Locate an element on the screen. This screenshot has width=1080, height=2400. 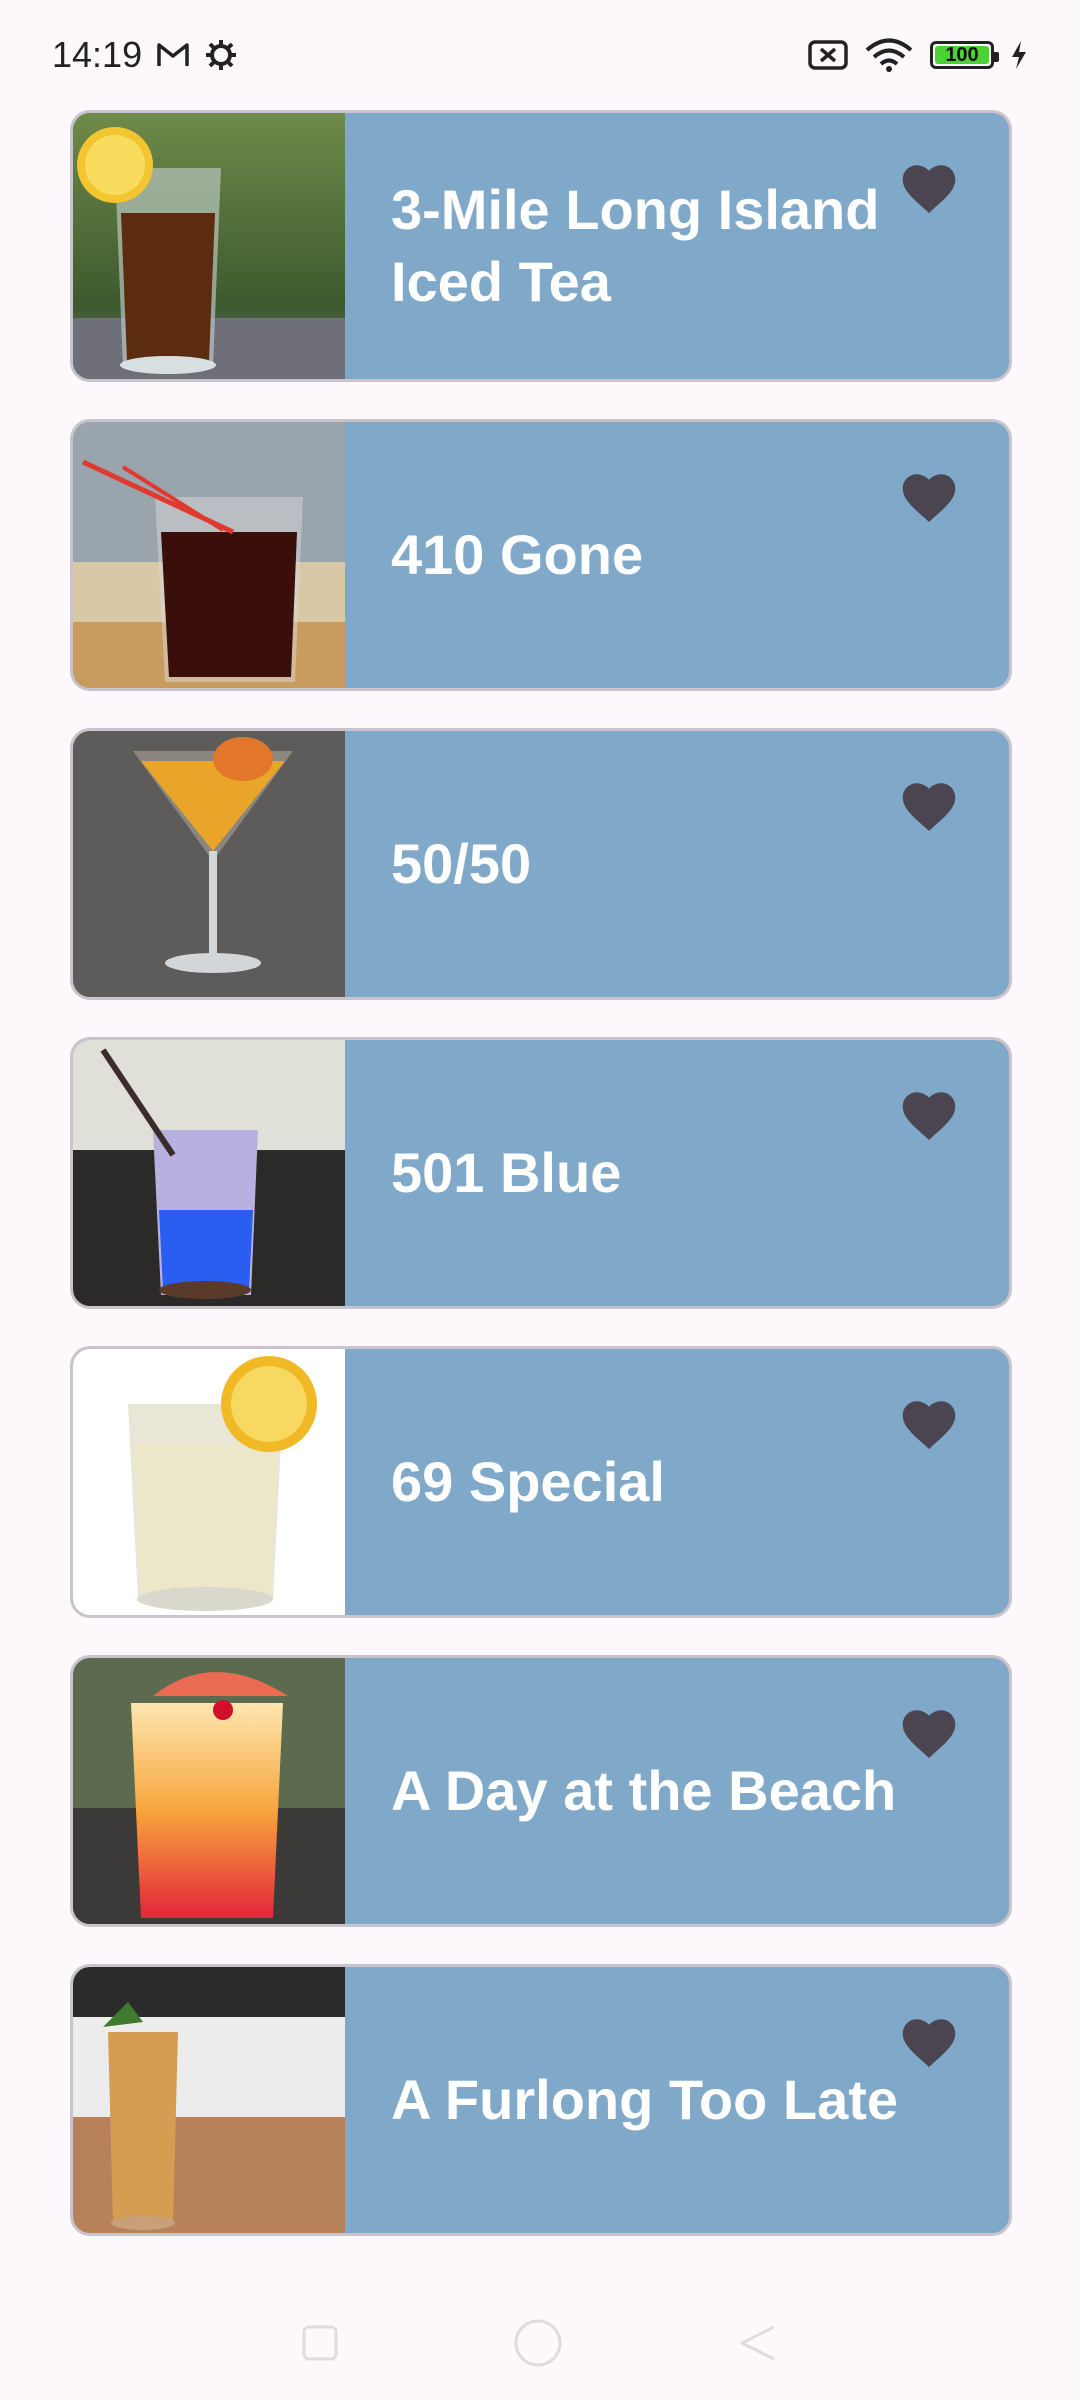
drink-card: 501 Blue is located at coordinates (541, 1173).